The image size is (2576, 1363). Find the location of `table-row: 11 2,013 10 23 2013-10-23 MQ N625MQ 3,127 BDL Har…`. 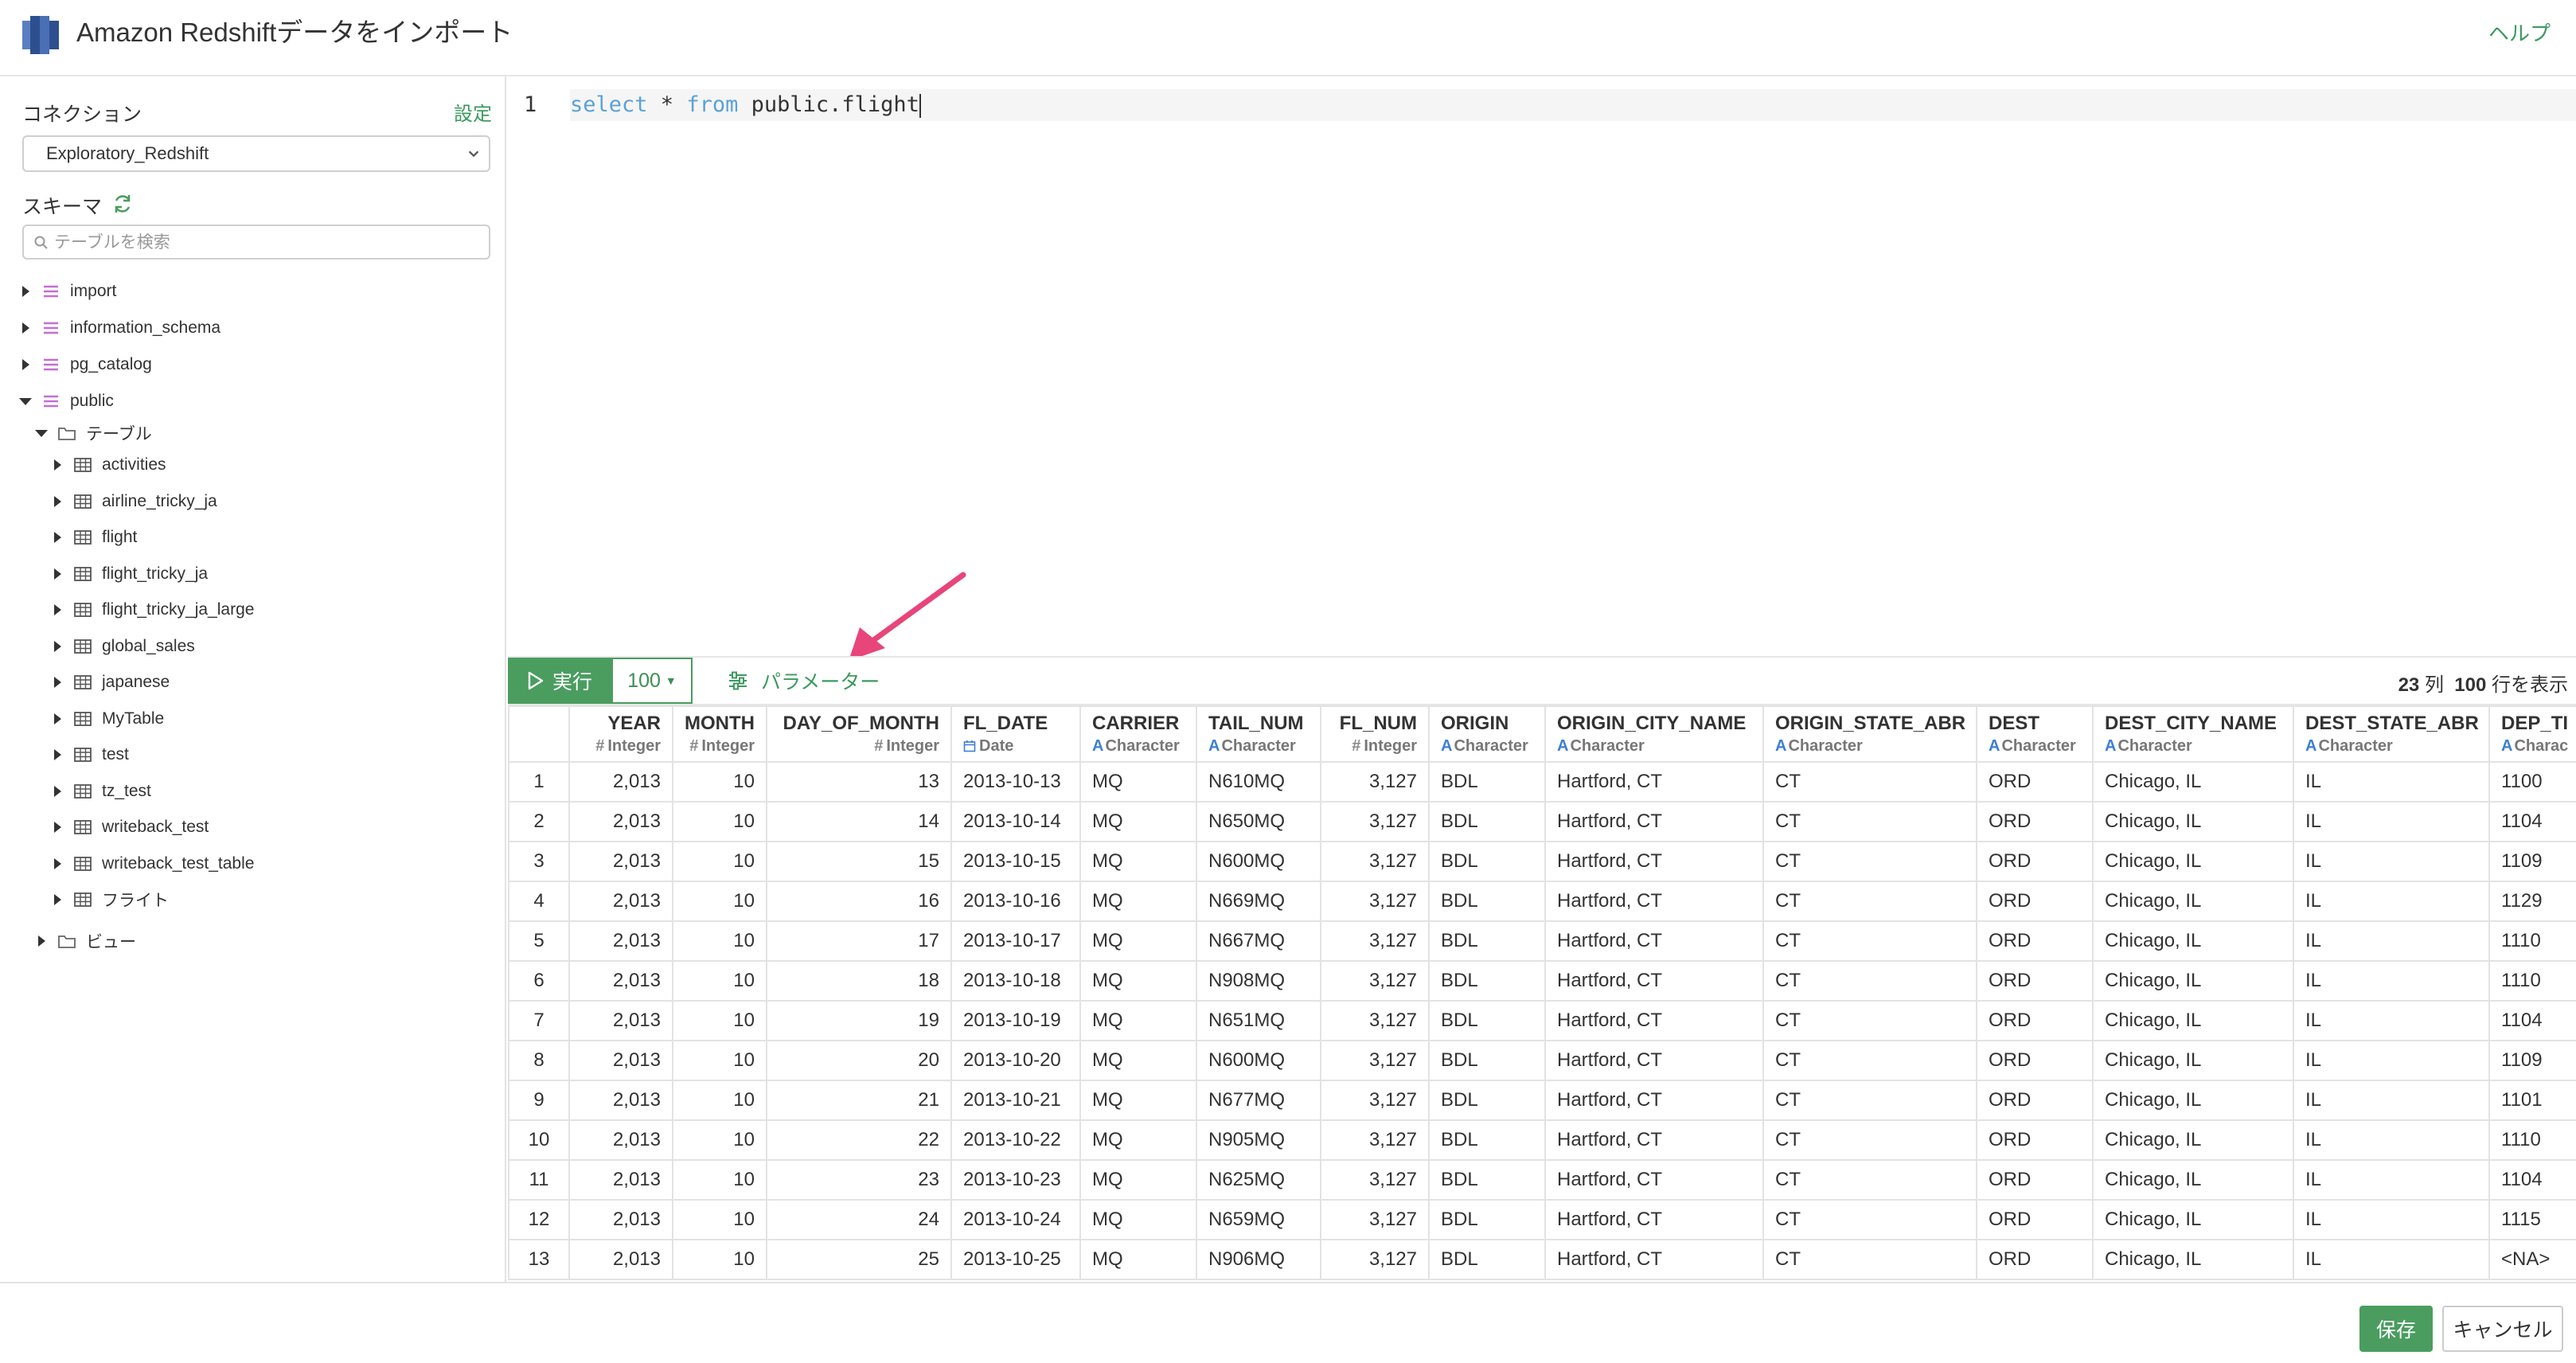

table-row: 11 2,013 10 23 2013-10-23 MQ N625MQ 3,127 BDL Har… is located at coordinates (1542, 1180).